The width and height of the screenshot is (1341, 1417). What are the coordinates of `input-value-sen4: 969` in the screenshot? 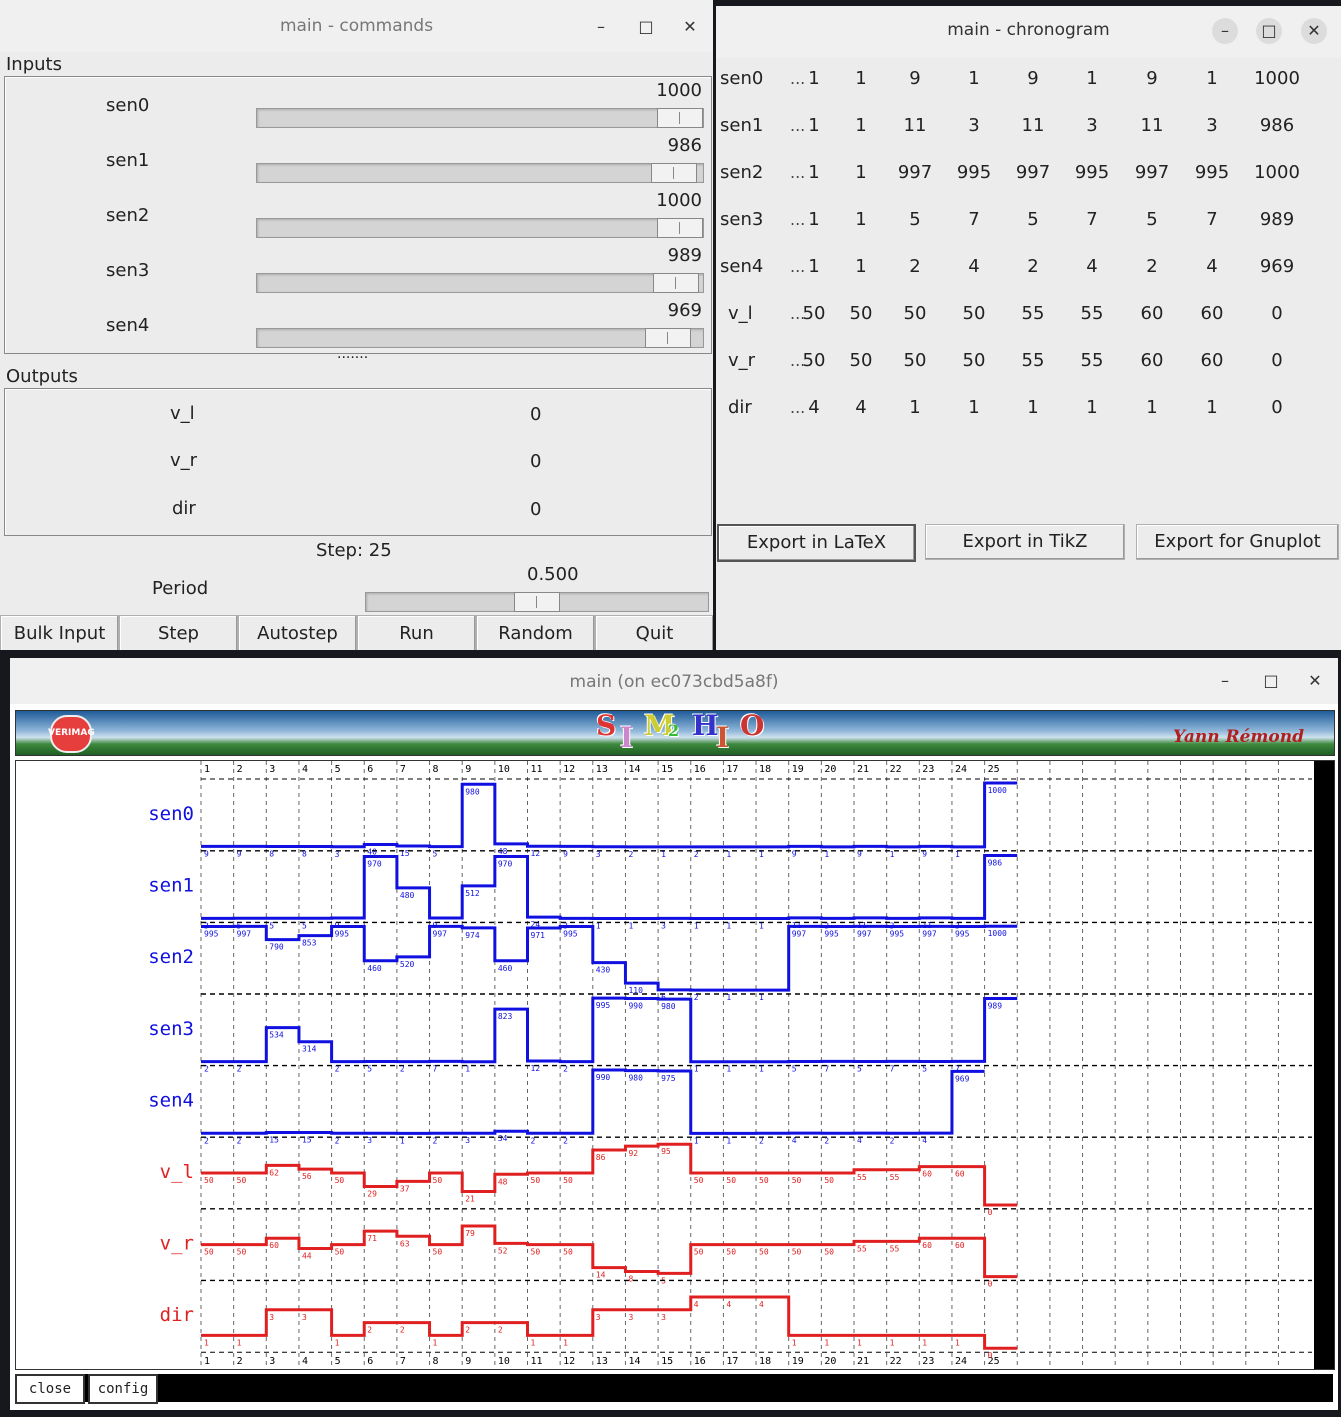 It's located at (684, 310).